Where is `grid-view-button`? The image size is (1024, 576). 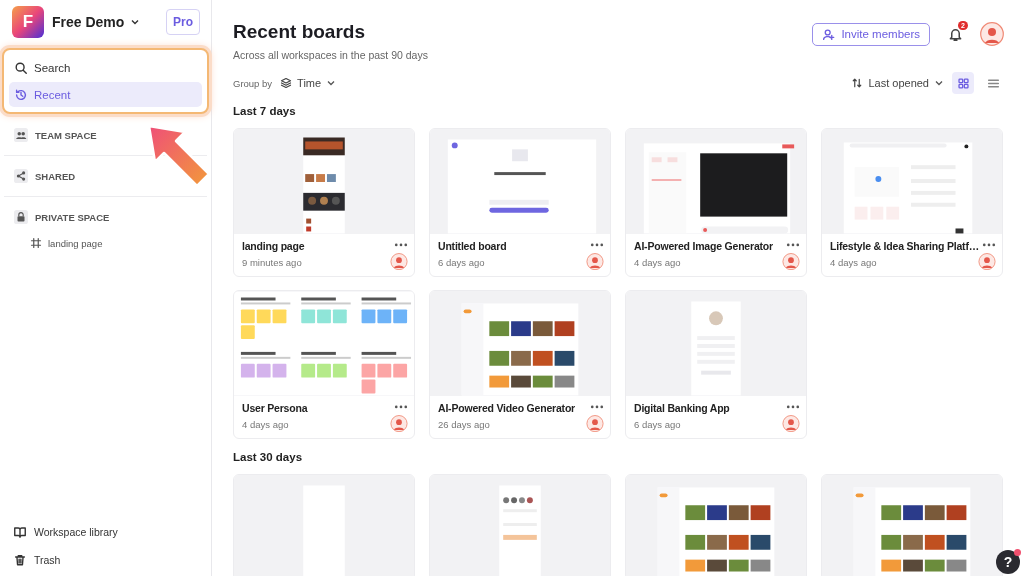
grid-view-button is located at coordinates (963, 83).